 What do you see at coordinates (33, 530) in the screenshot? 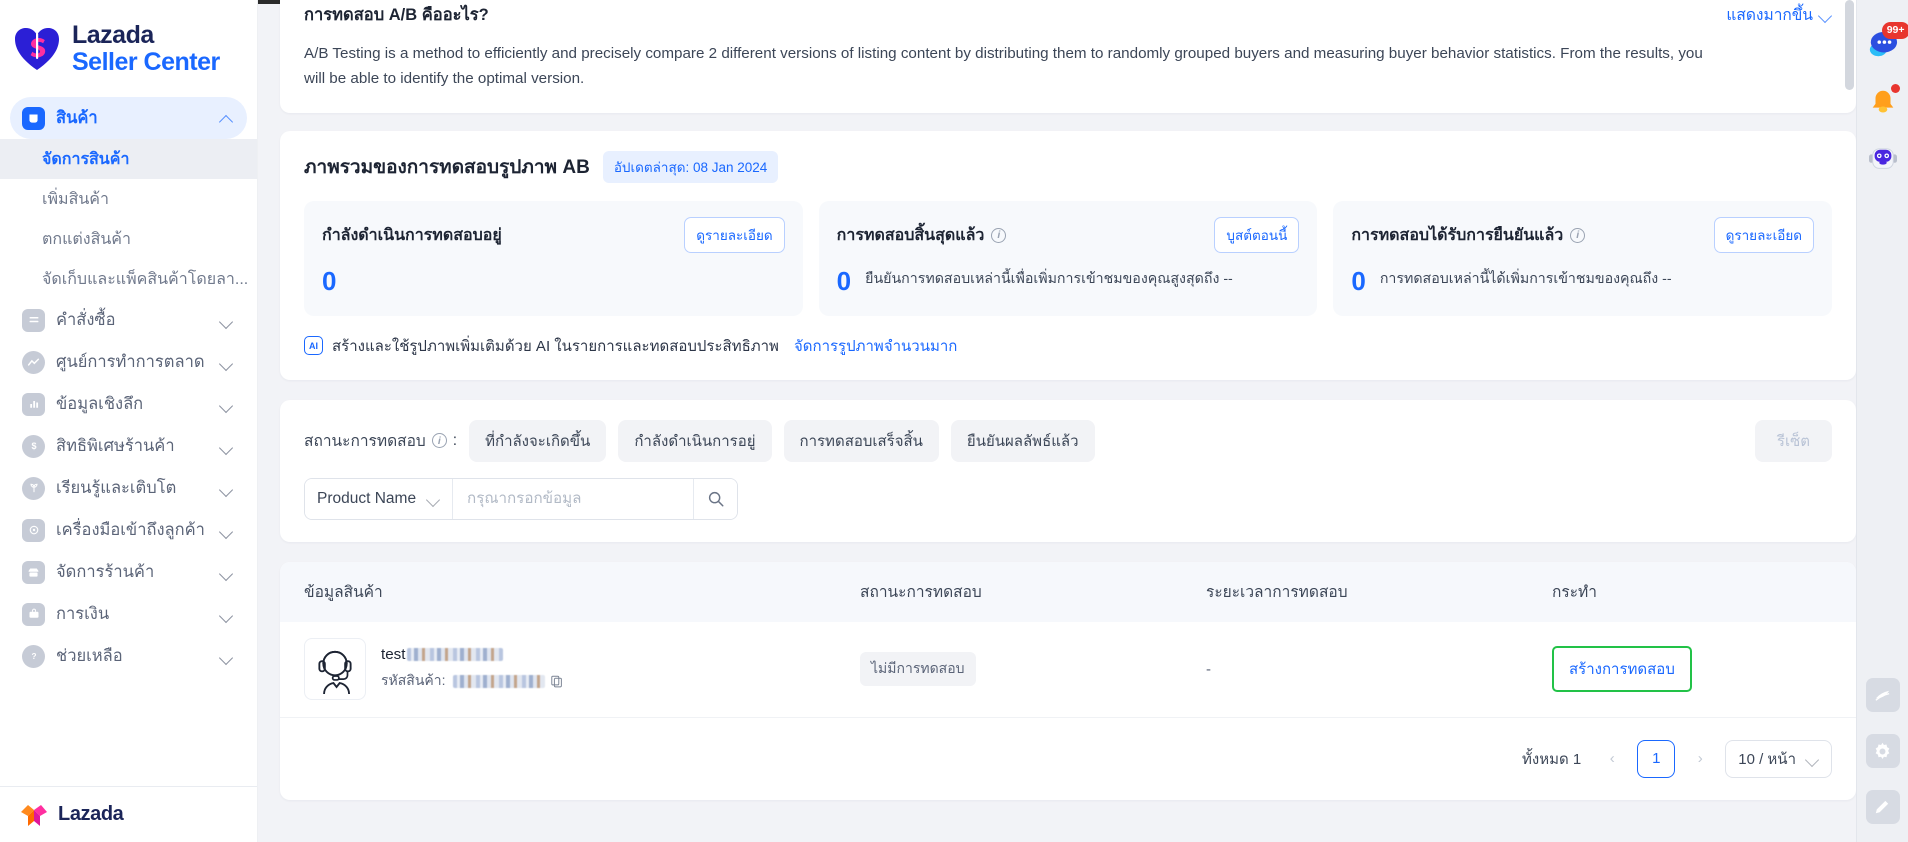
I see `reach-icon` at bounding box center [33, 530].